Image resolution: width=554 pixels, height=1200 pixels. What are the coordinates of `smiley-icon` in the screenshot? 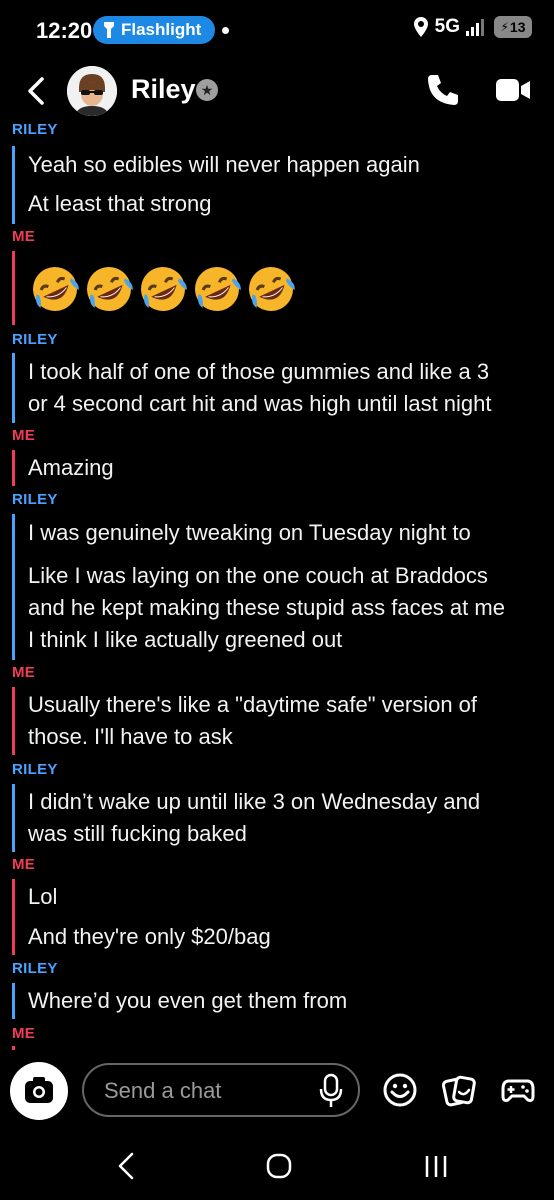 It's located at (400, 1090).